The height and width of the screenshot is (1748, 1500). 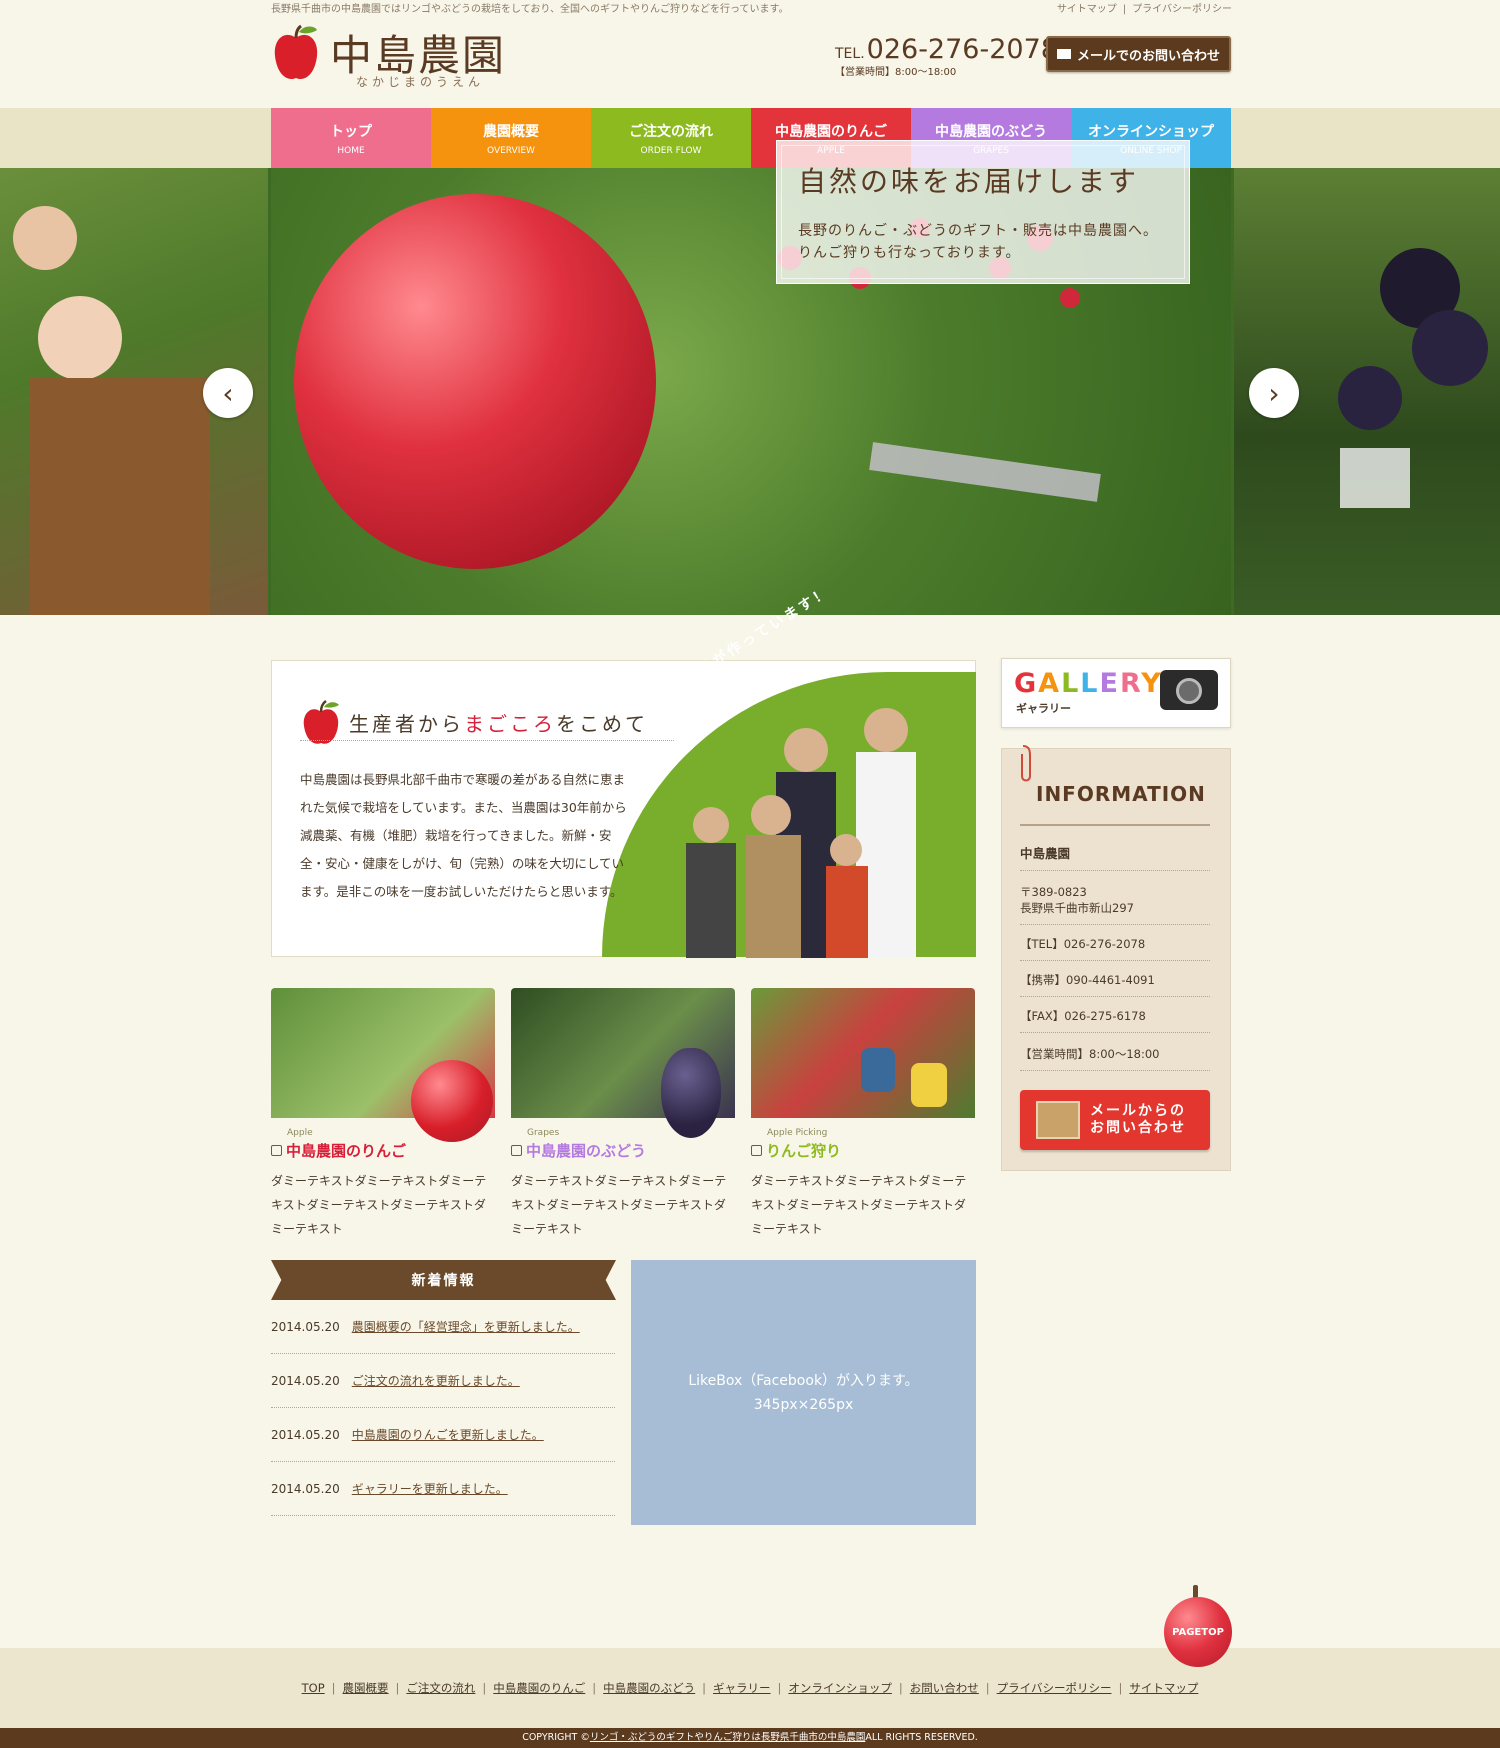 I want to click on nav-item-order-flow: ご注文の流れ ORDER FLOW, so click(x=671, y=138).